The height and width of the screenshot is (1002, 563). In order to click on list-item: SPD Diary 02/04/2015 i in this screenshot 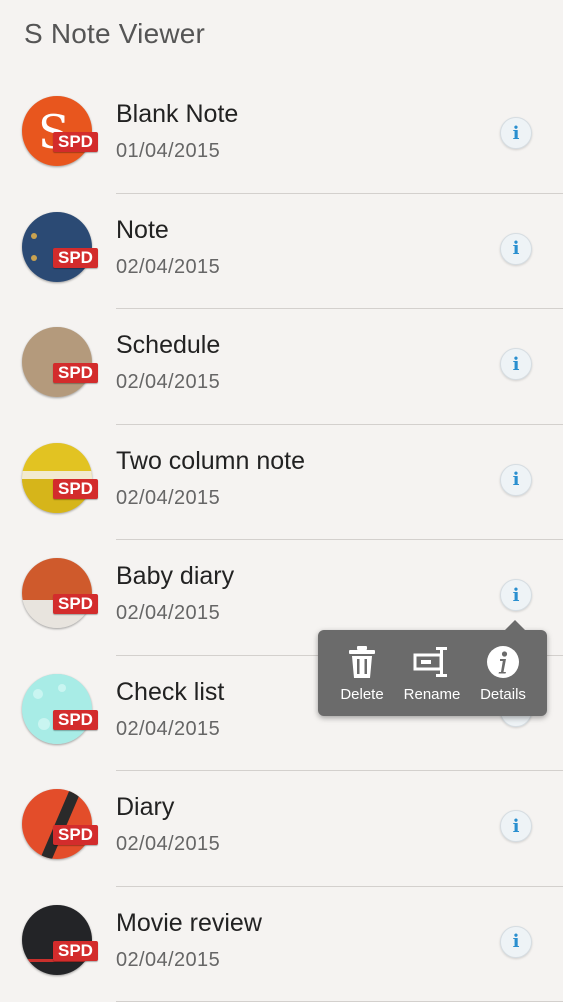, I will do `click(281, 829)`.